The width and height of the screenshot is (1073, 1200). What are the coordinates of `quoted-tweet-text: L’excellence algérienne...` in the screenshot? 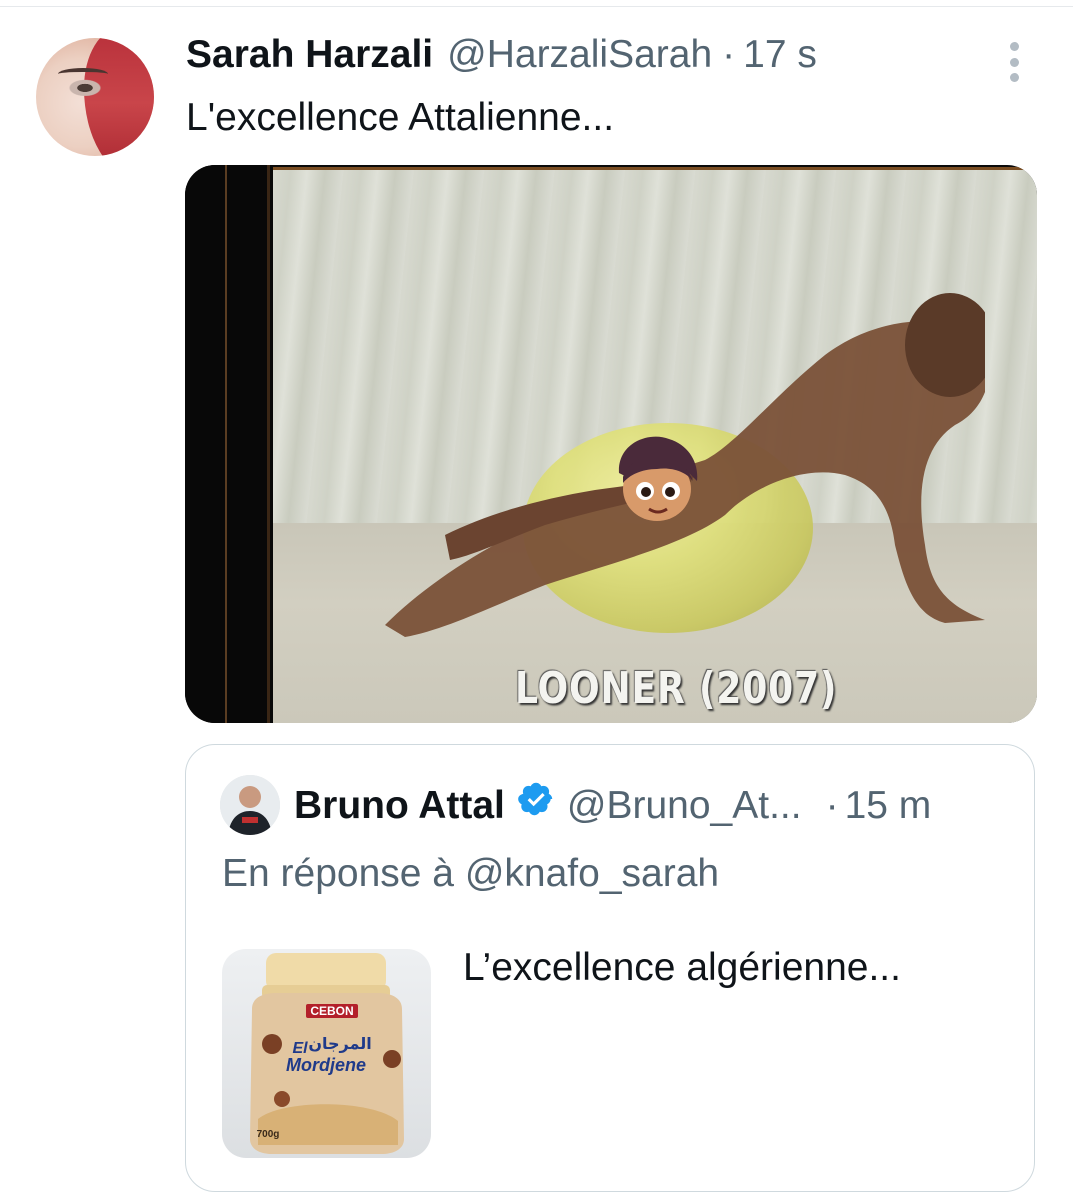 It's located at (682, 967).